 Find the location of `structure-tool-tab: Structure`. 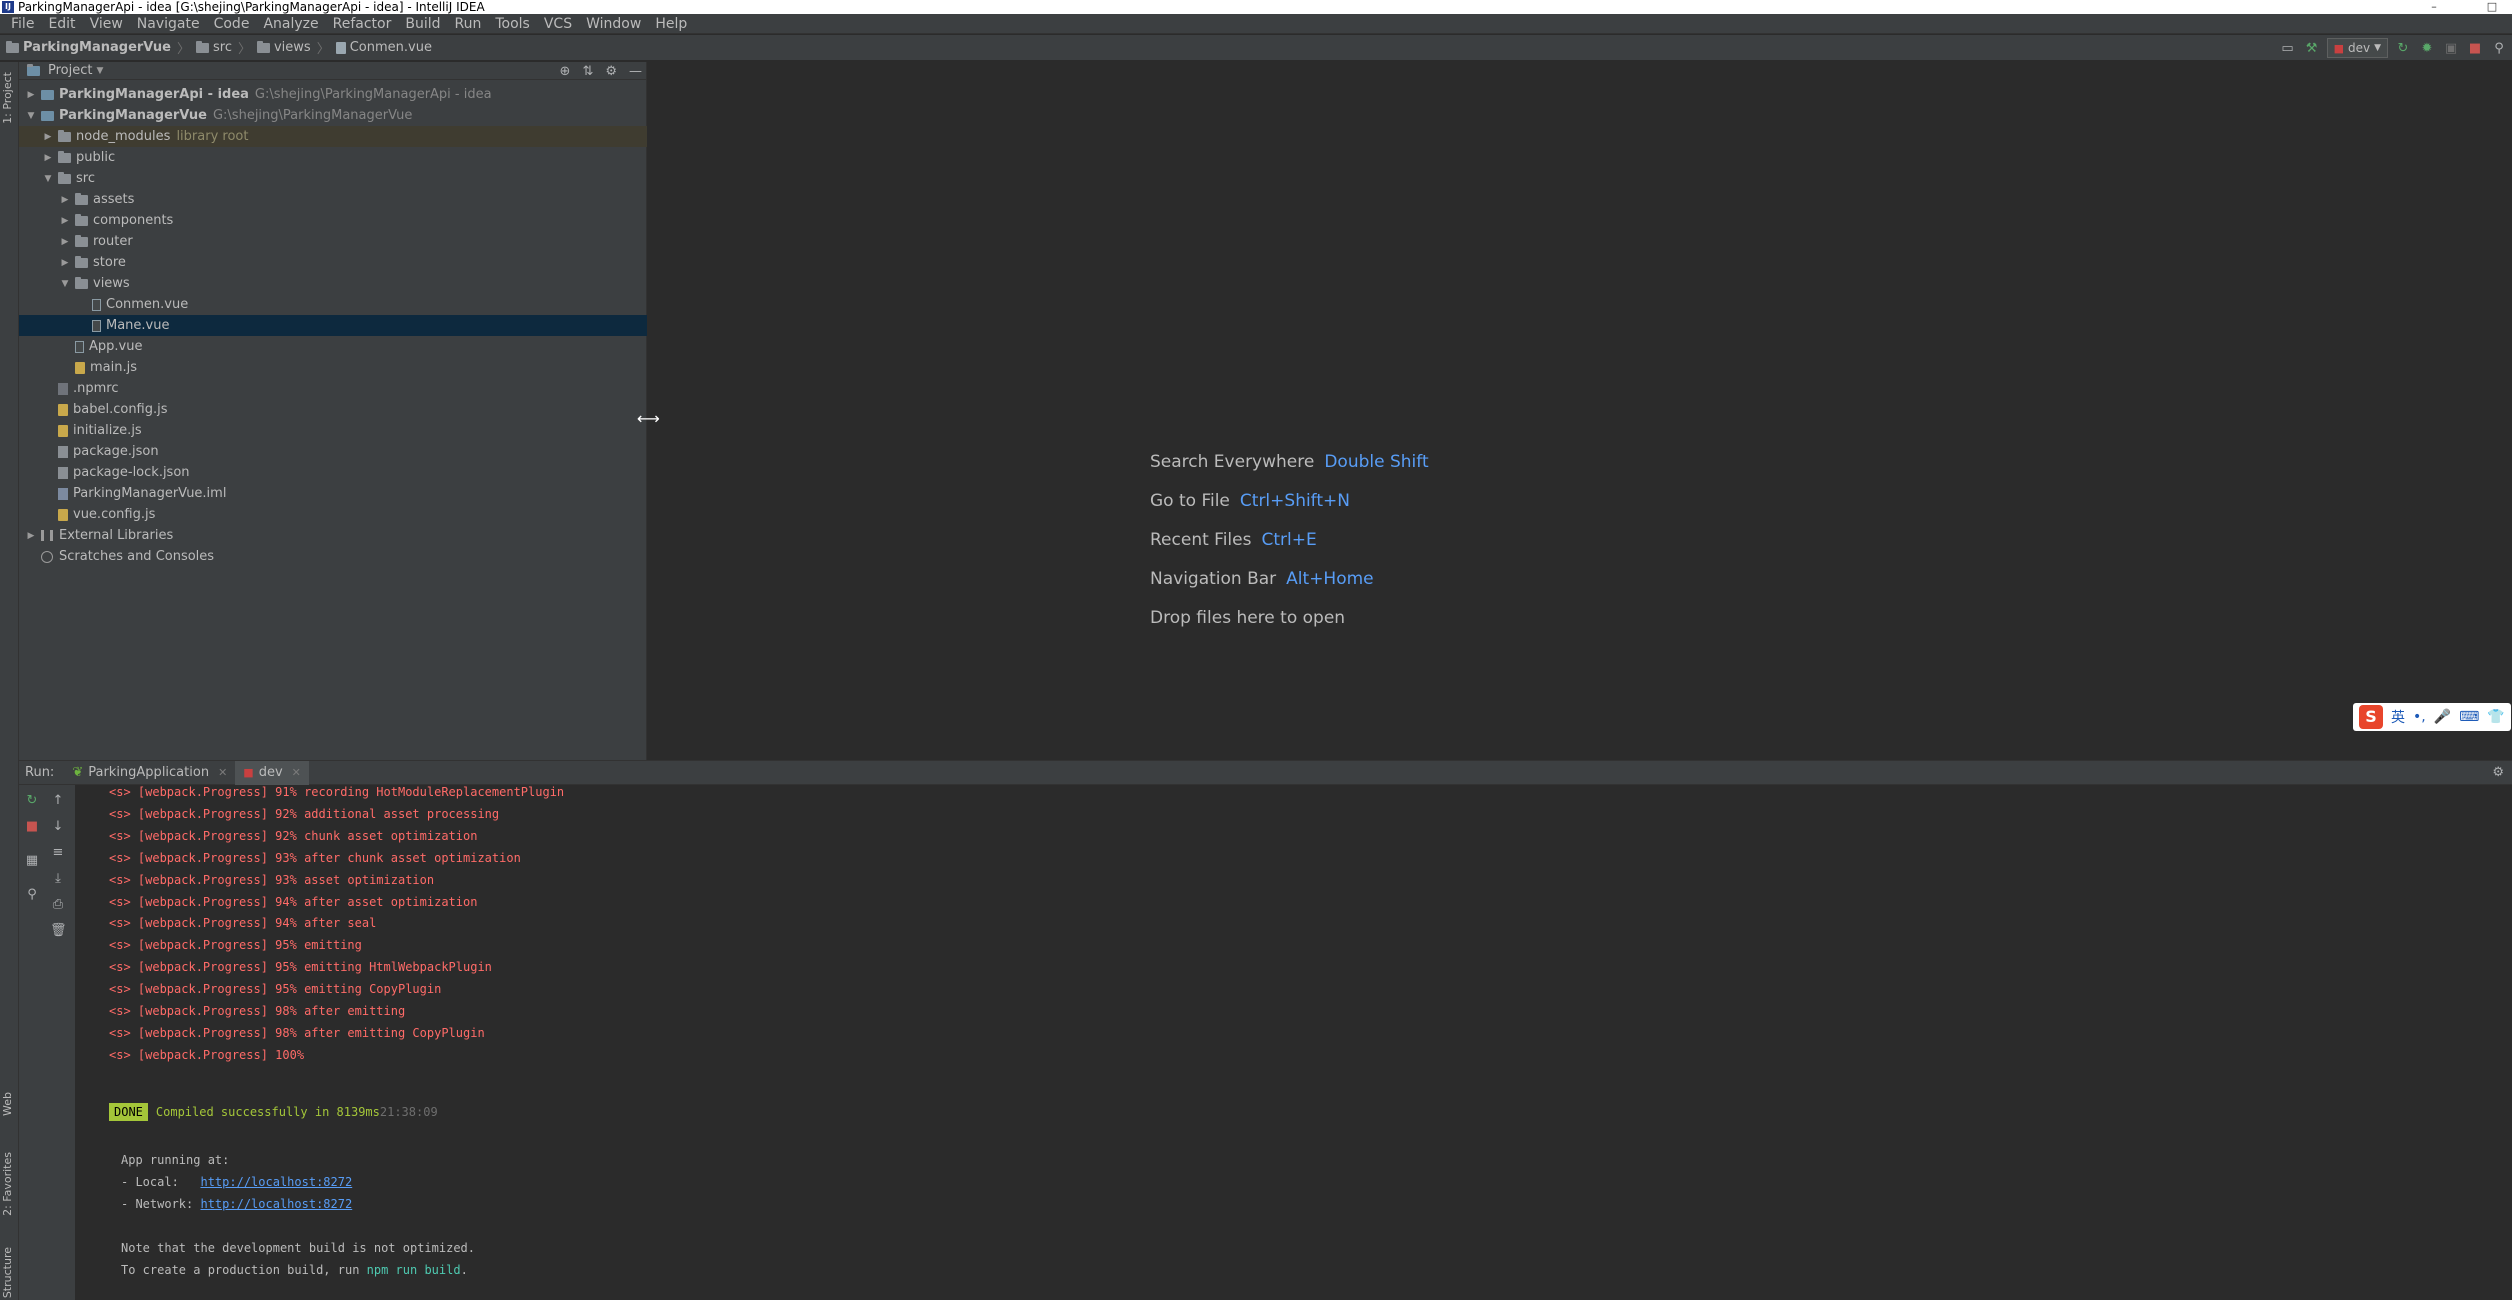

structure-tool-tab: Structure is located at coordinates (9, 1272).